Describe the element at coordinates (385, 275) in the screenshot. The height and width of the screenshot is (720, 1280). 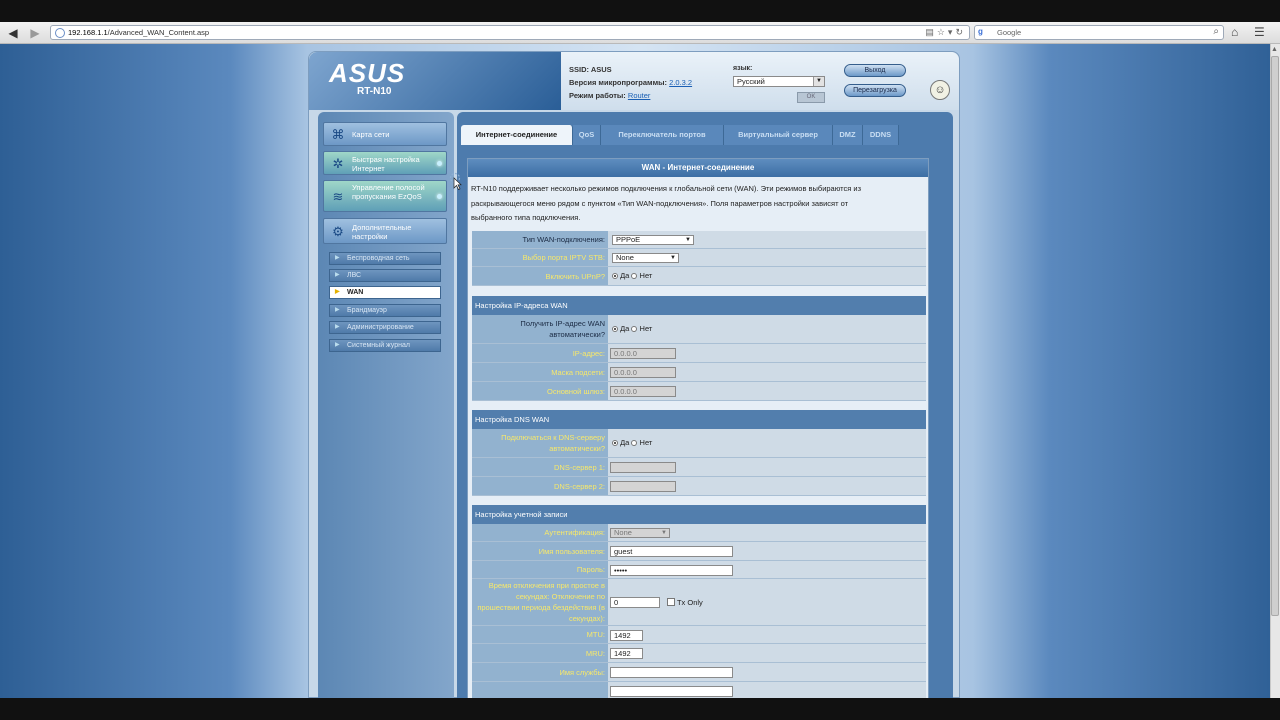
I see `sidebar-item-lan: ▶ ЛВС` at that location.